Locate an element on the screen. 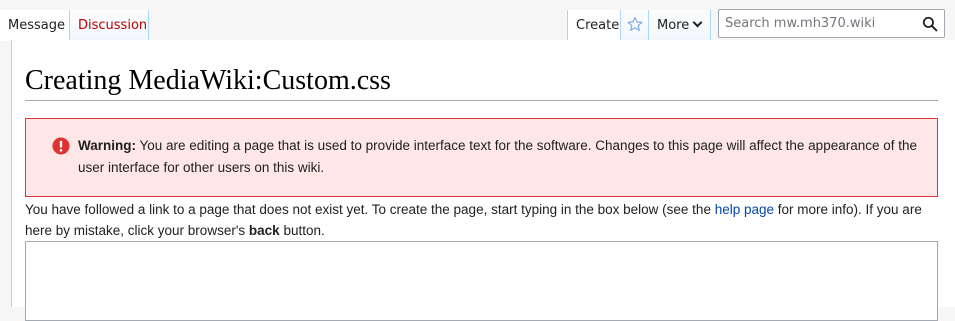 The width and height of the screenshot is (955, 321). error-icon is located at coordinates (61, 146).